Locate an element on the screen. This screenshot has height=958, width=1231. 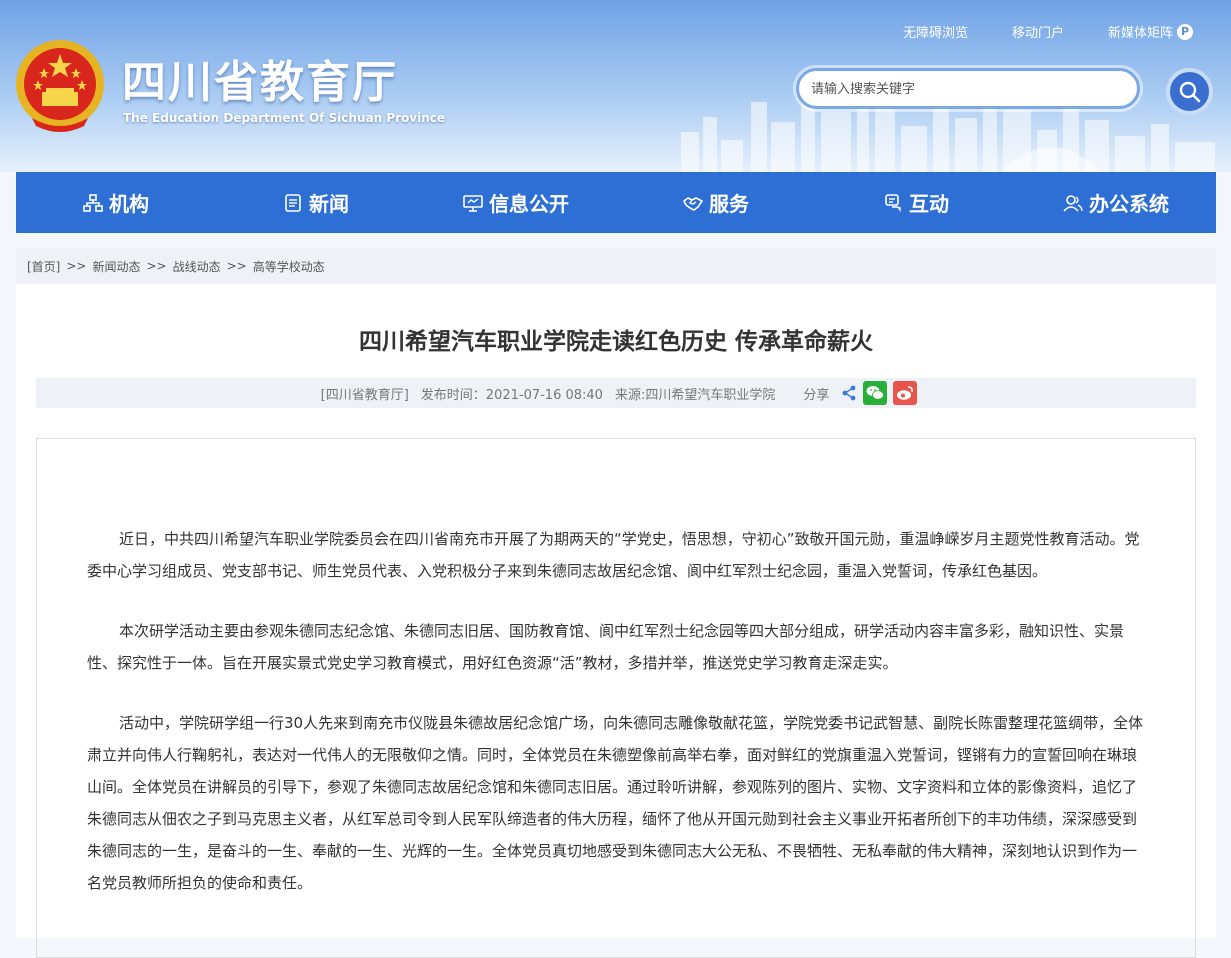
new-media-matrix-label: 新媒体矩阵 is located at coordinates (1140, 33).